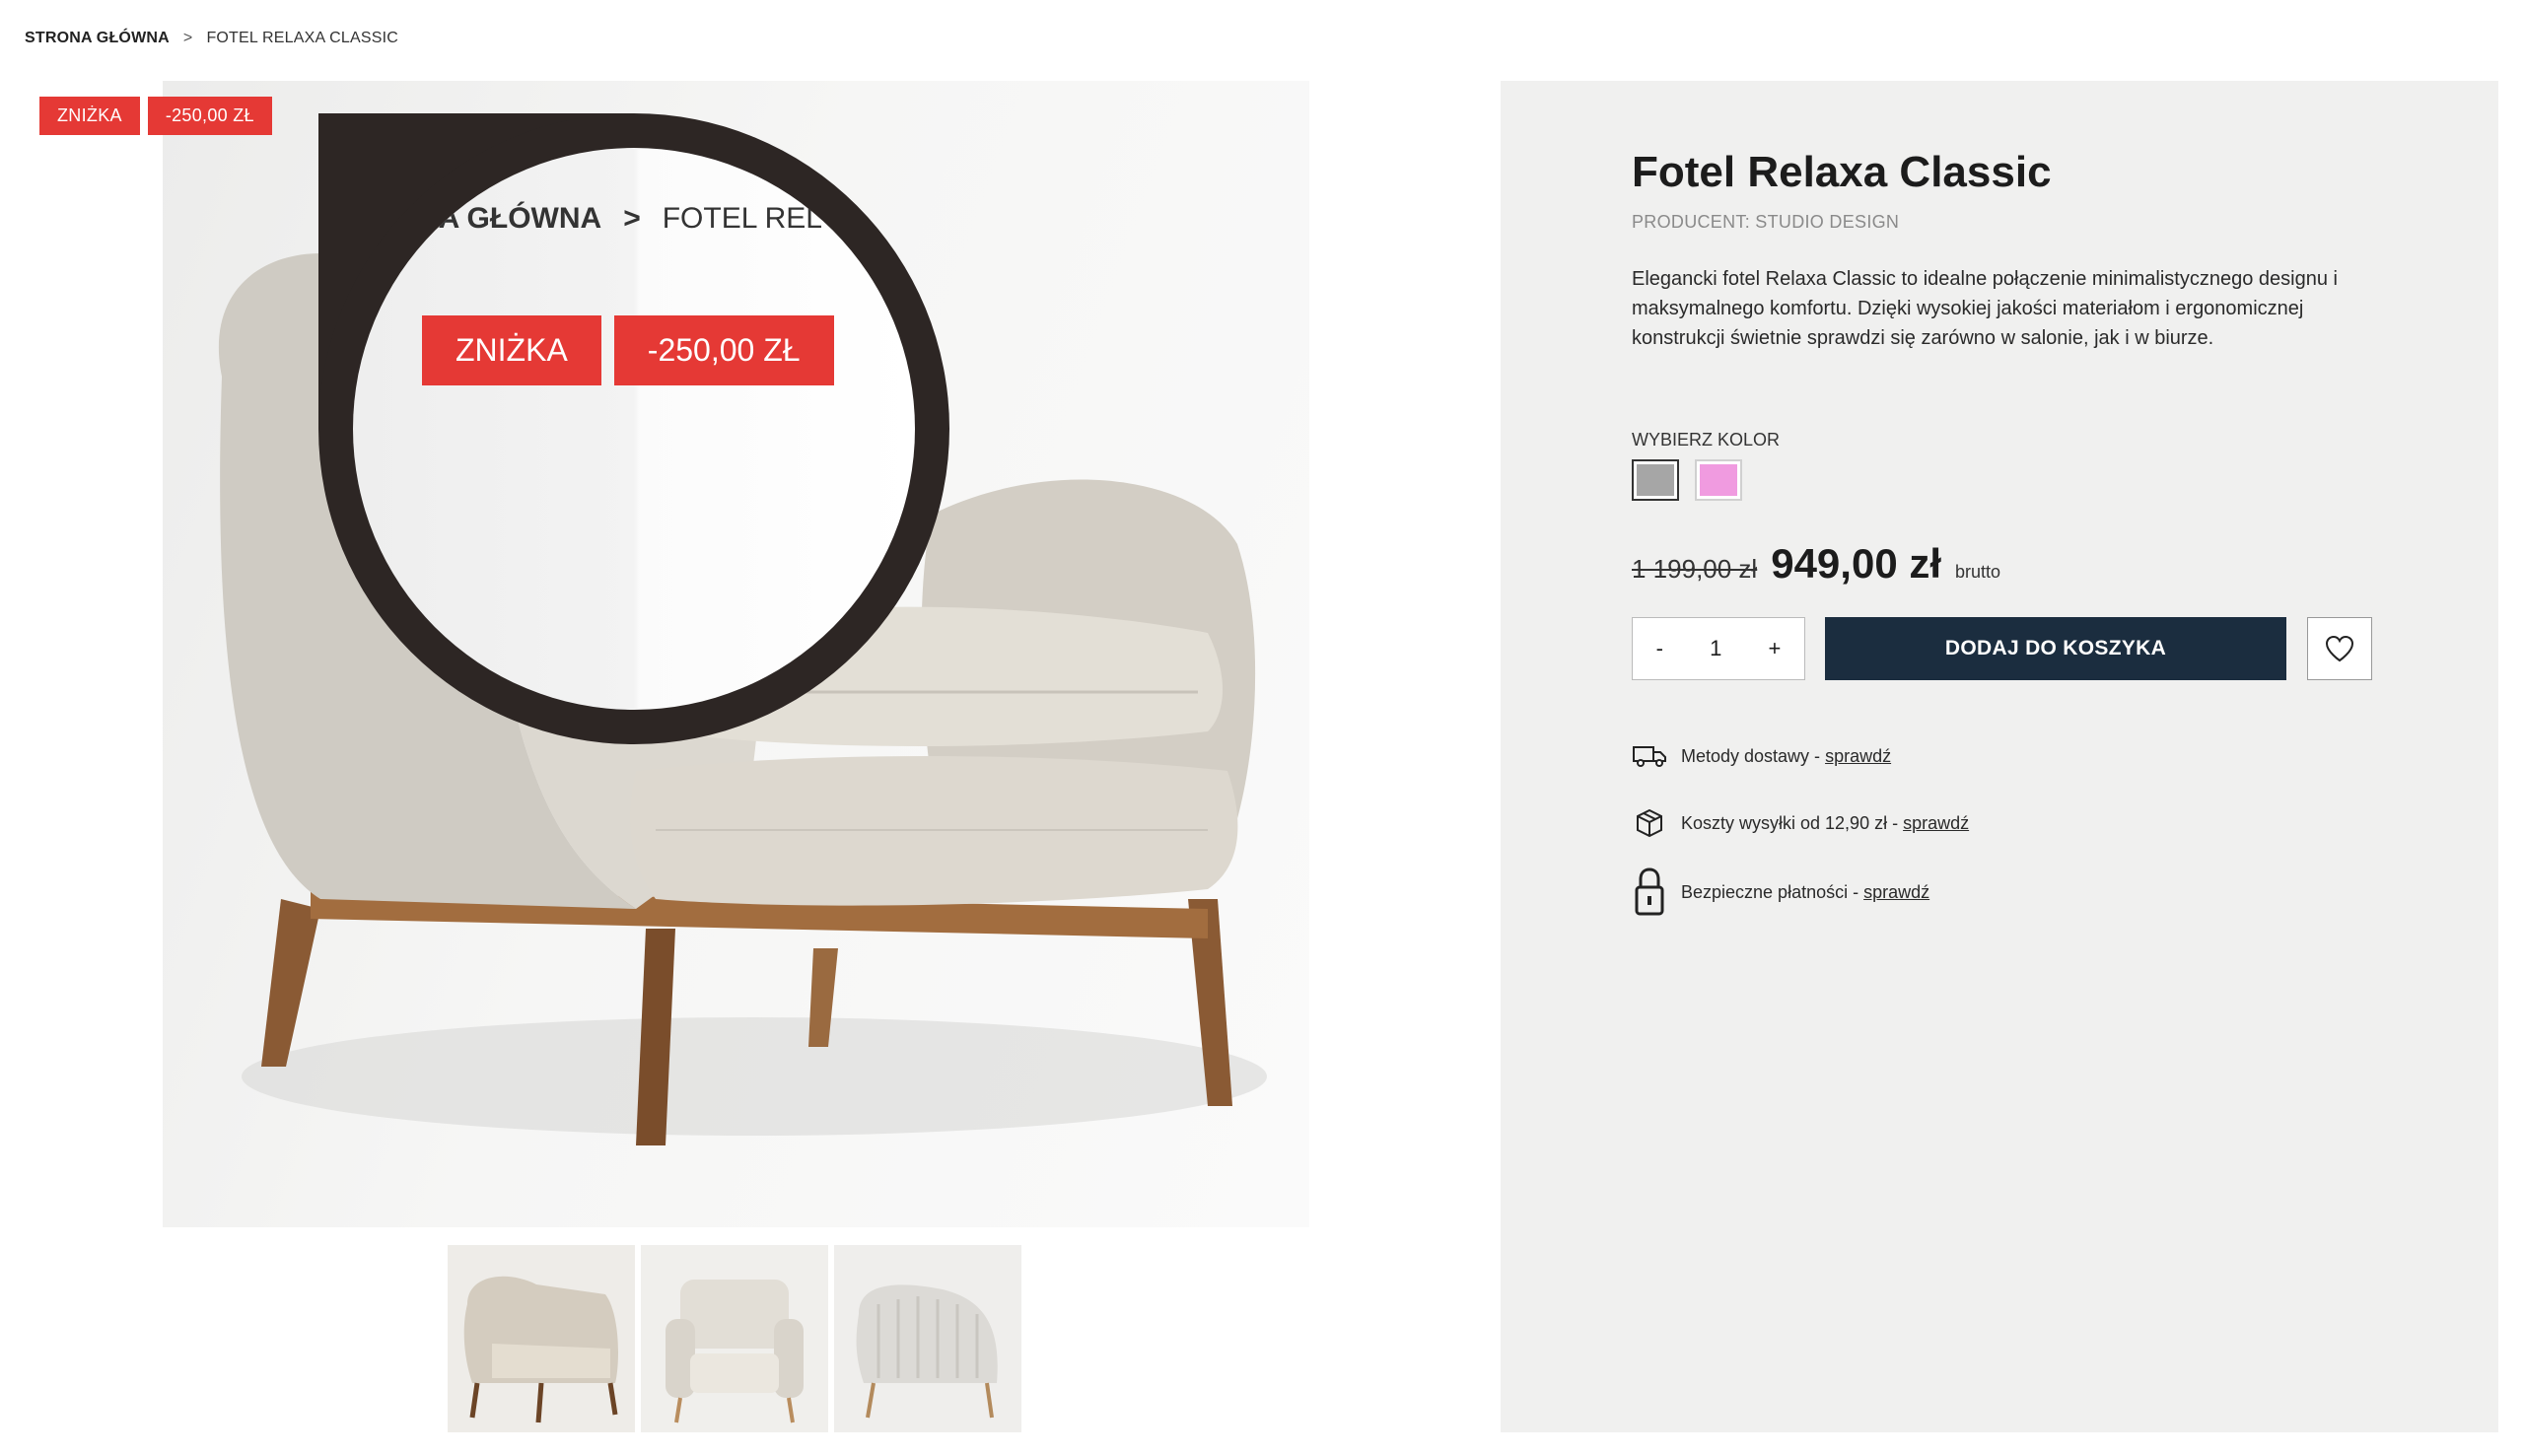  I want to click on color-swatch-gray, so click(1655, 480).